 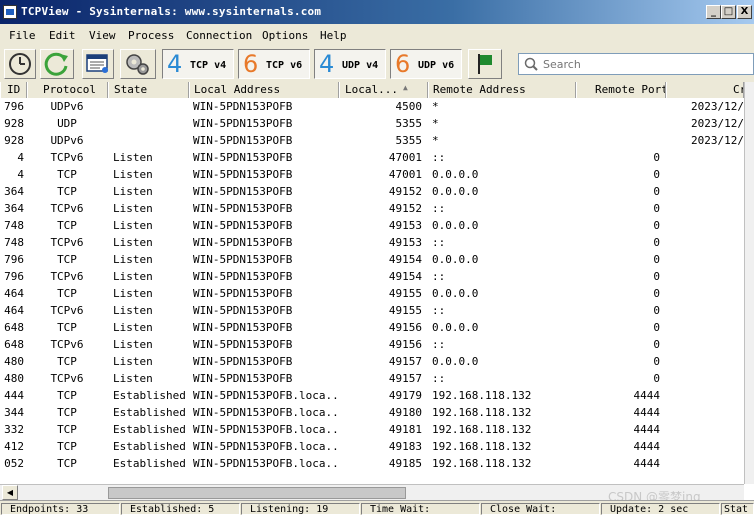 I want to click on menu-view: View, so click(x=102, y=35).